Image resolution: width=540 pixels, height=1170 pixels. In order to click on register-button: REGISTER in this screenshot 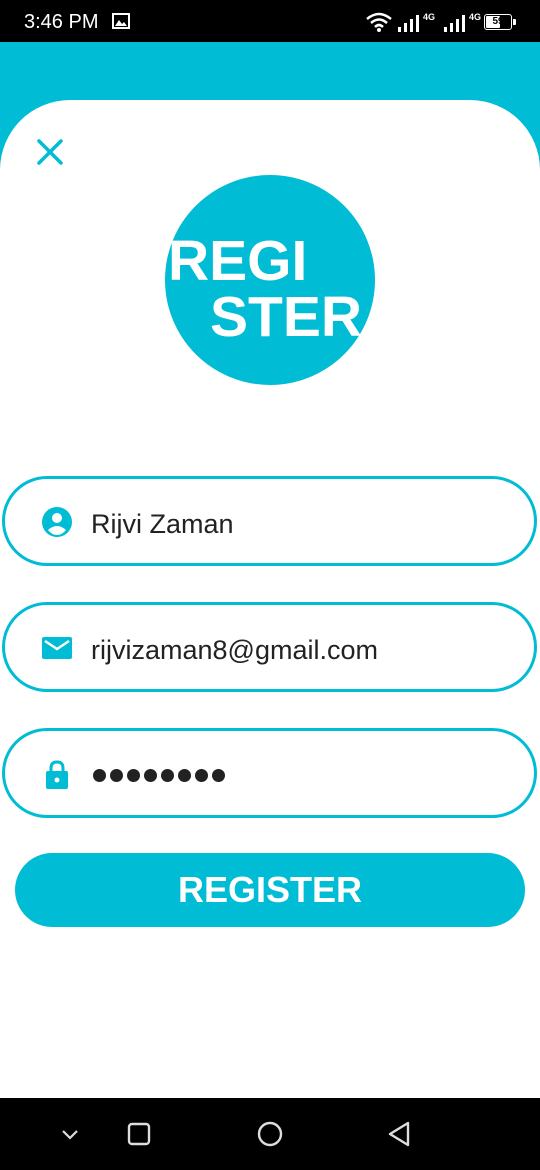, I will do `click(270, 890)`.